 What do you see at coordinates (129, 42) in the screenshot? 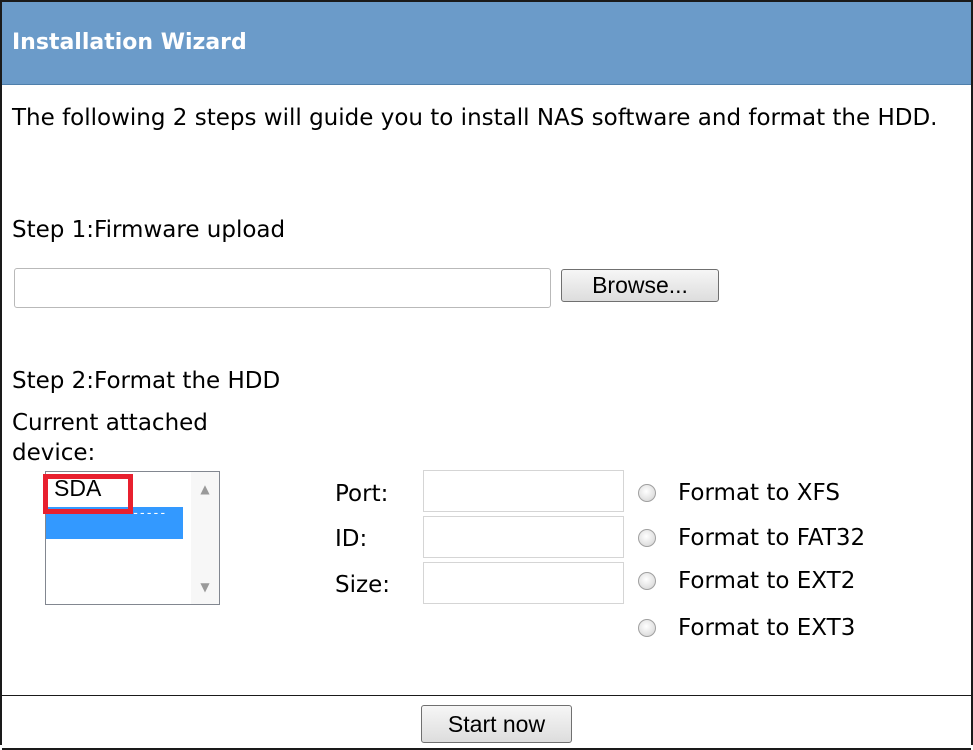
I see `window-title: Installation Wizard` at bounding box center [129, 42].